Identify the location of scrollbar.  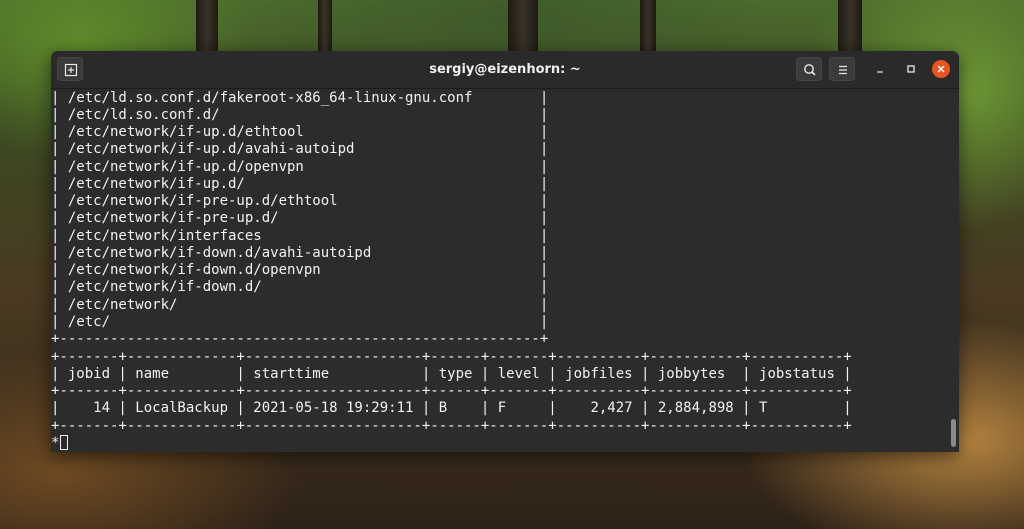
(953, 433).